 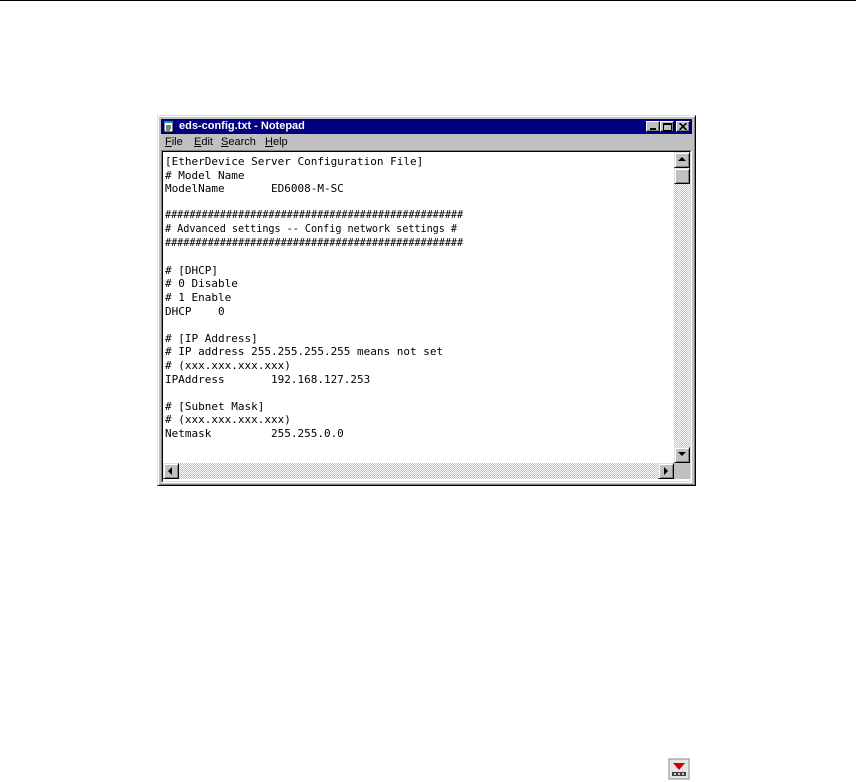 I want to click on editor-line: # 0 Disable, so click(x=201, y=284).